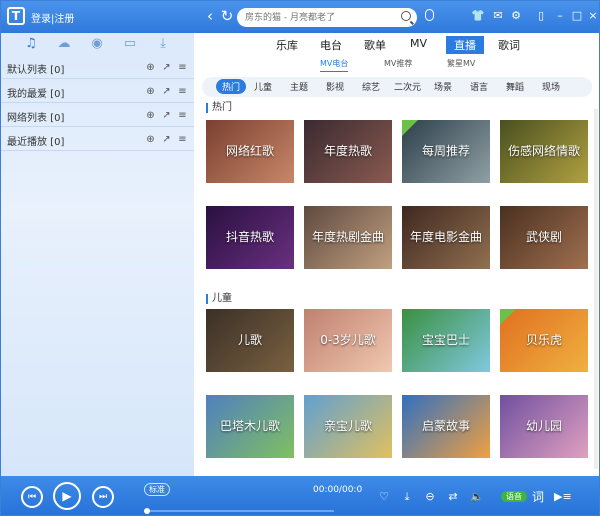 This screenshot has width=600, height=516. I want to click on playlist-recent: 最近播放 [0] ⊕ ↗ ≡, so click(97, 139).